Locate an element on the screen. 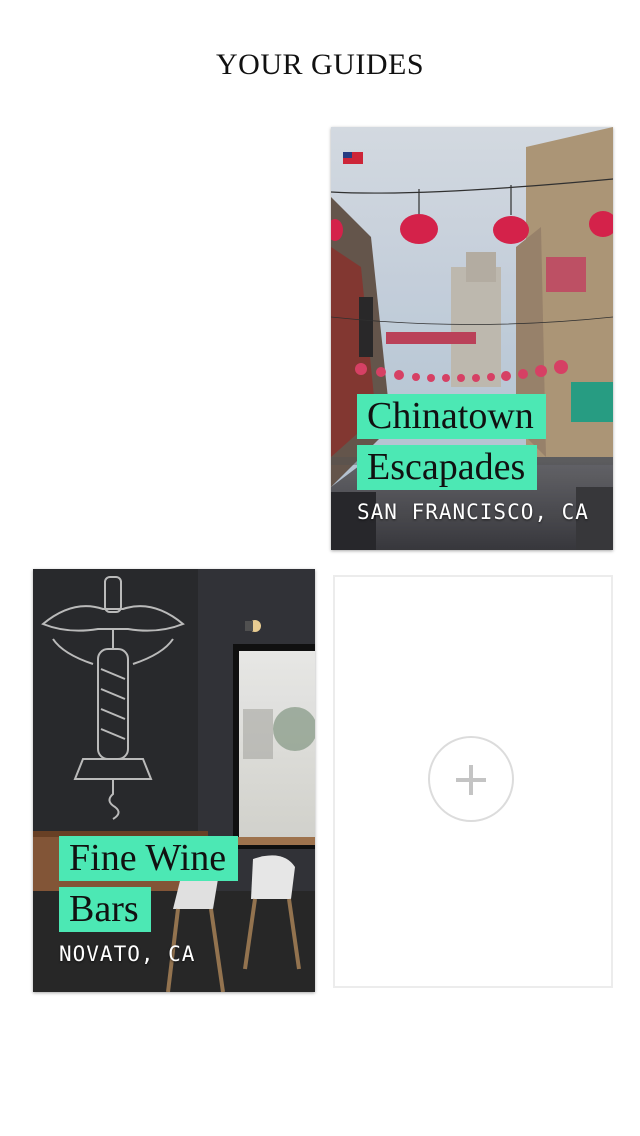  guide-title-line1: Fine Wine is located at coordinates (149, 858).